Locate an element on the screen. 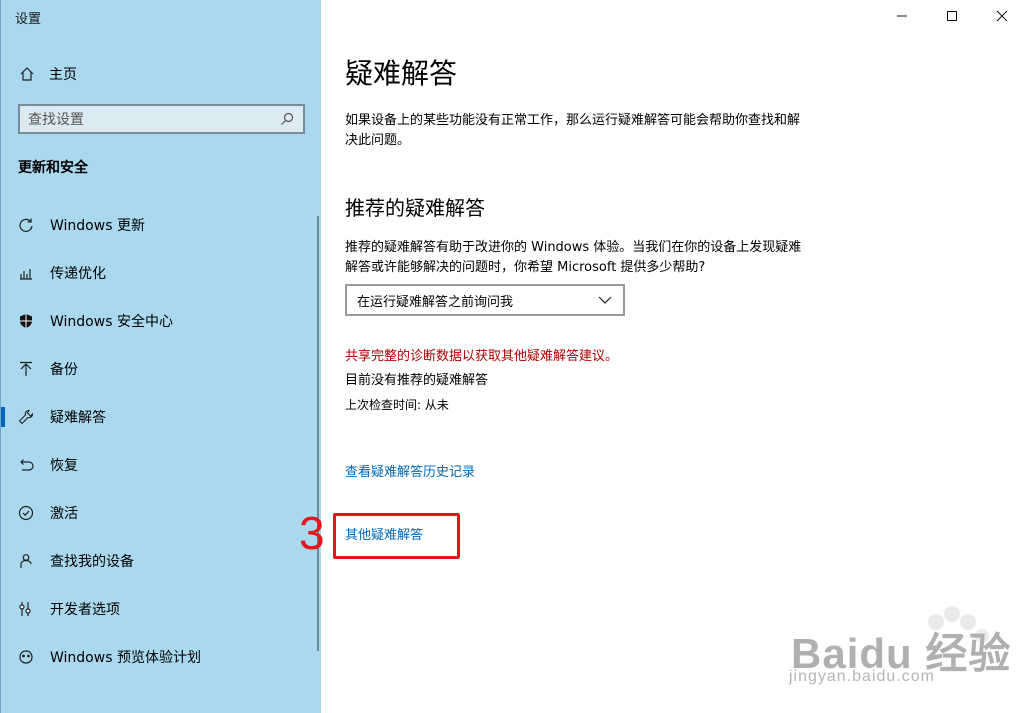 This screenshot has width=1027, height=713. maximize-icon is located at coordinates (952, 16).